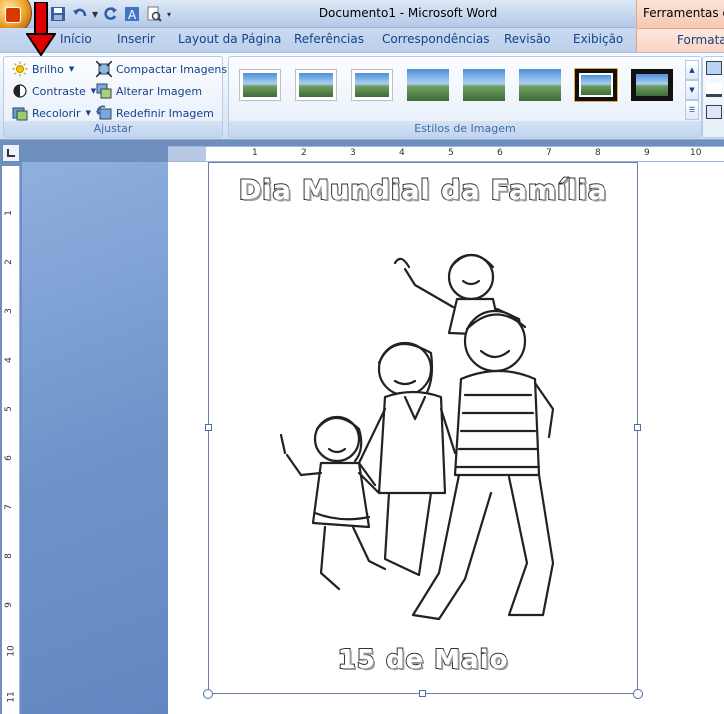 This screenshot has width=724, height=714. I want to click on tab-formatar: Formatar, so click(680, 40).